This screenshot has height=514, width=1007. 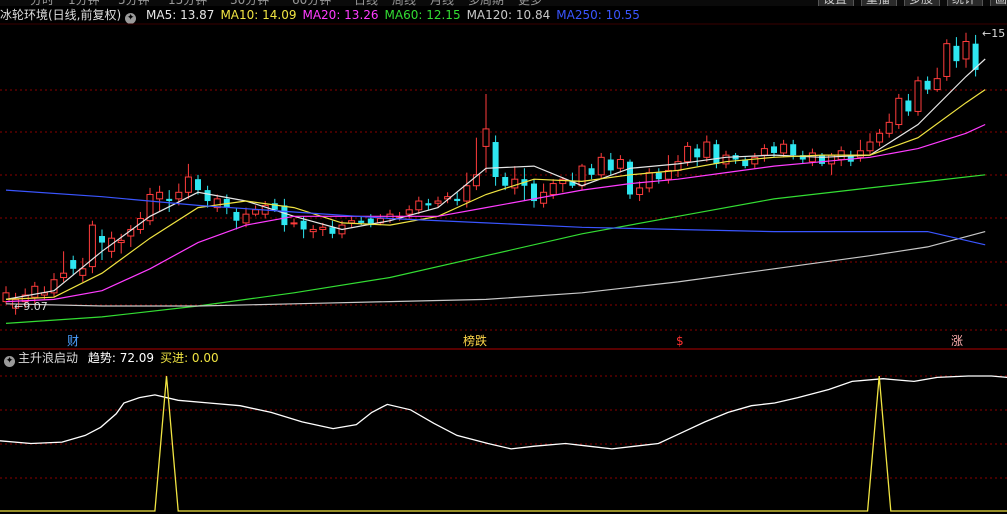 What do you see at coordinates (495, 269) in the screenshot?
I see `ma-line-ma120` at bounding box center [495, 269].